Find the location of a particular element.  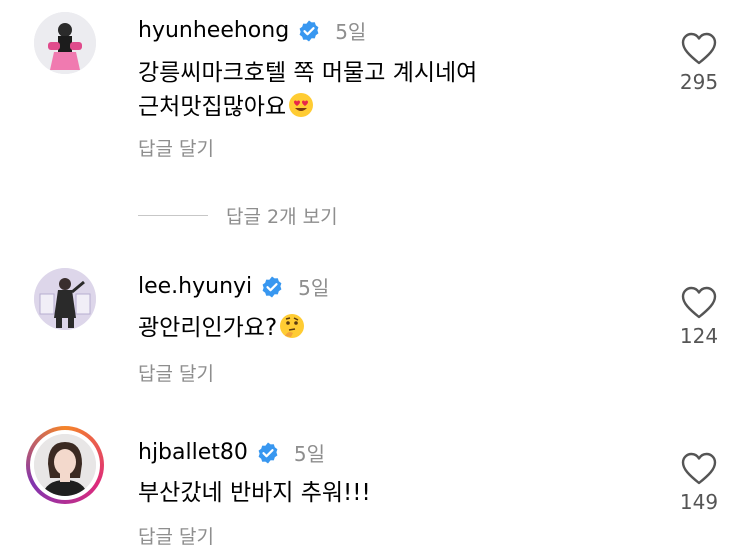

comment-text: 강릉씨마크호텔 쪽 머물고 계시네여 근처맛집많아요 is located at coordinates (307, 90).